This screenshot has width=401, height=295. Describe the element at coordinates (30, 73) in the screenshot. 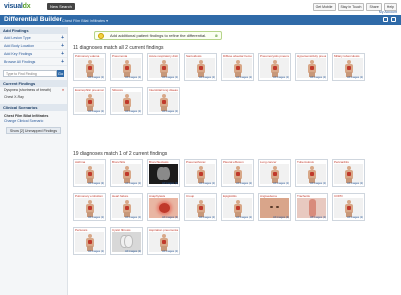

I see `find-finding-input` at that location.